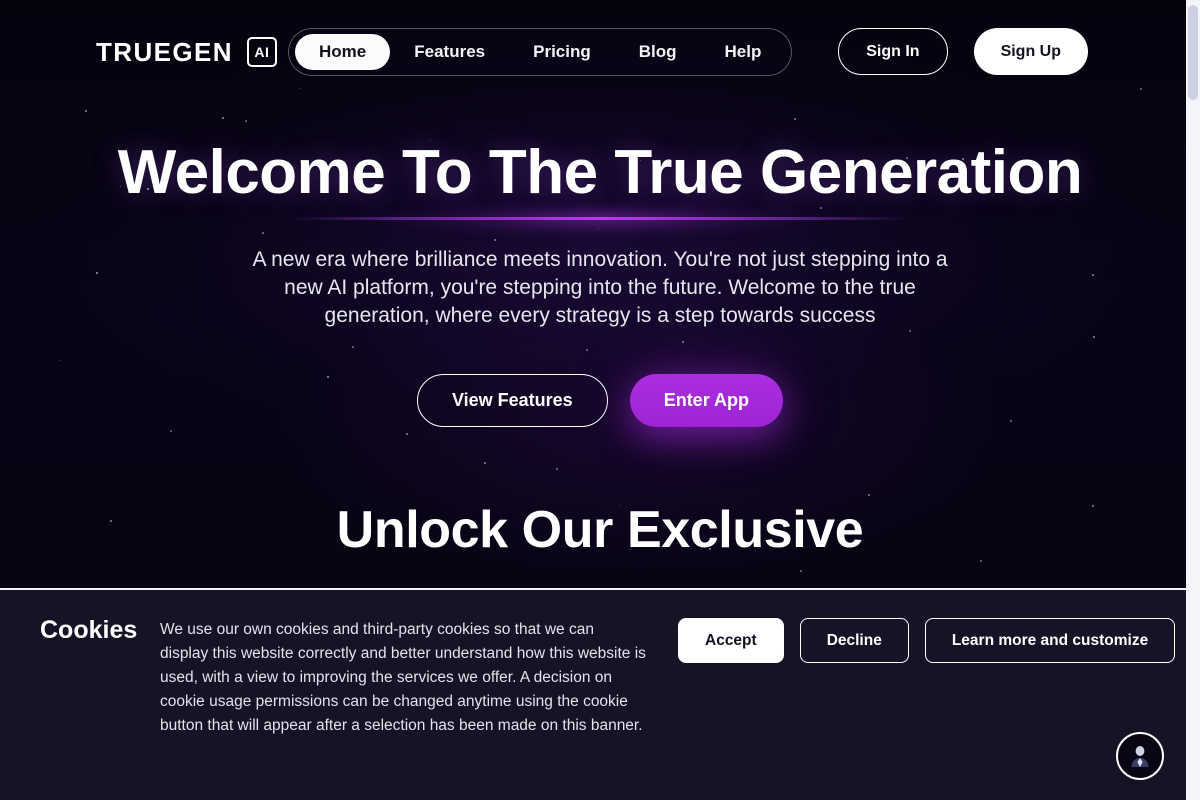 The image size is (1200, 800). Describe the element at coordinates (261, 52) in the screenshot. I see `brand-ai-badge: AI` at that location.